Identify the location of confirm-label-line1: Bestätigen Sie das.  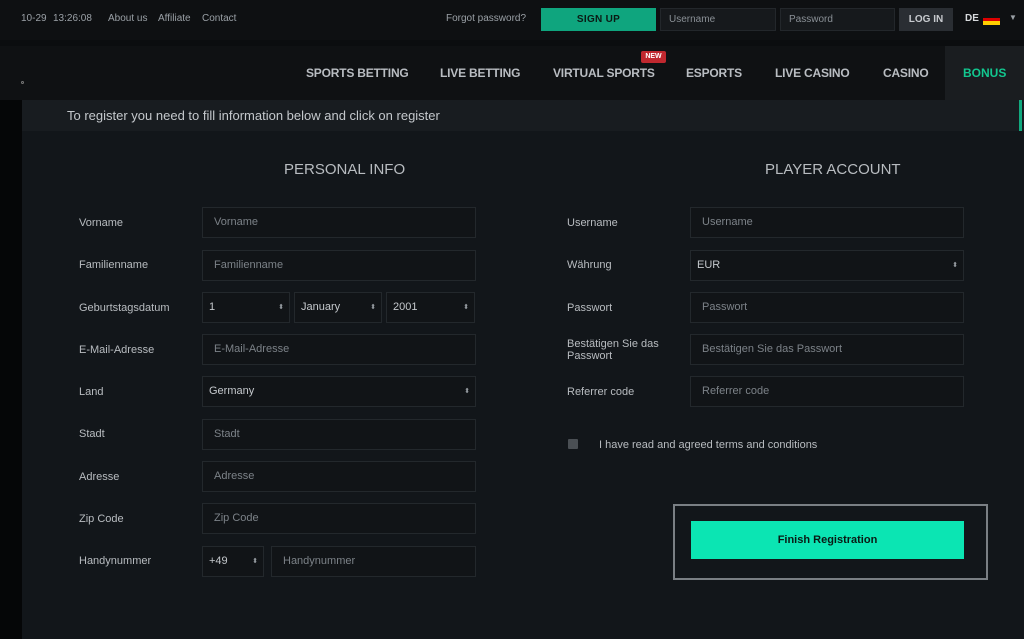
(613, 344).